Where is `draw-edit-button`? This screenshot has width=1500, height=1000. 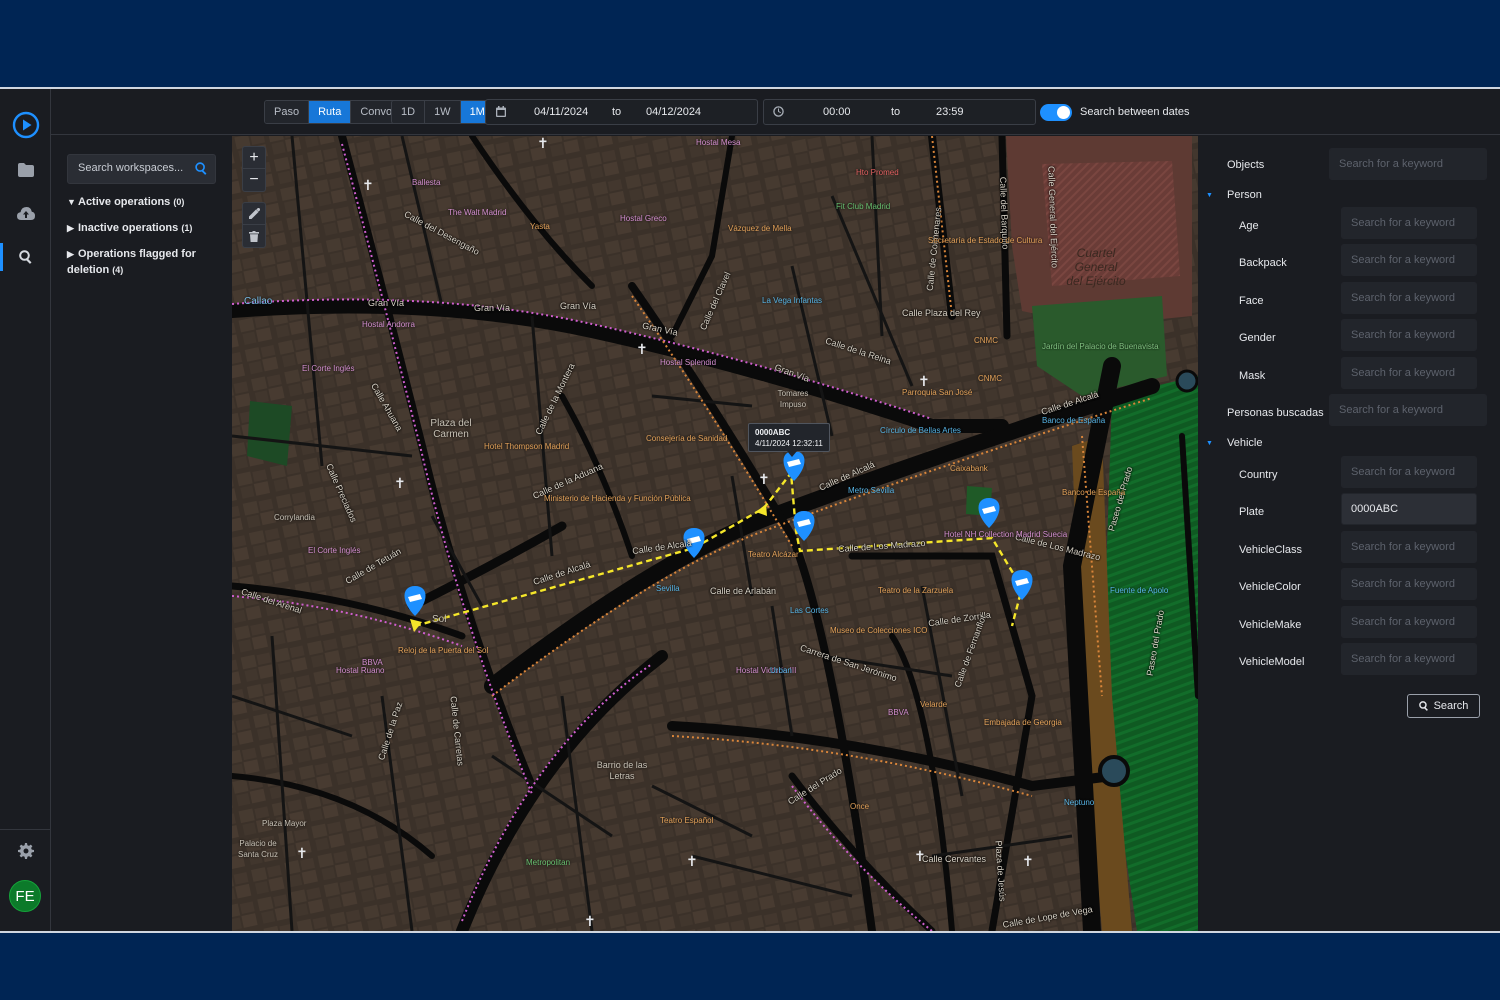 draw-edit-button is located at coordinates (254, 214).